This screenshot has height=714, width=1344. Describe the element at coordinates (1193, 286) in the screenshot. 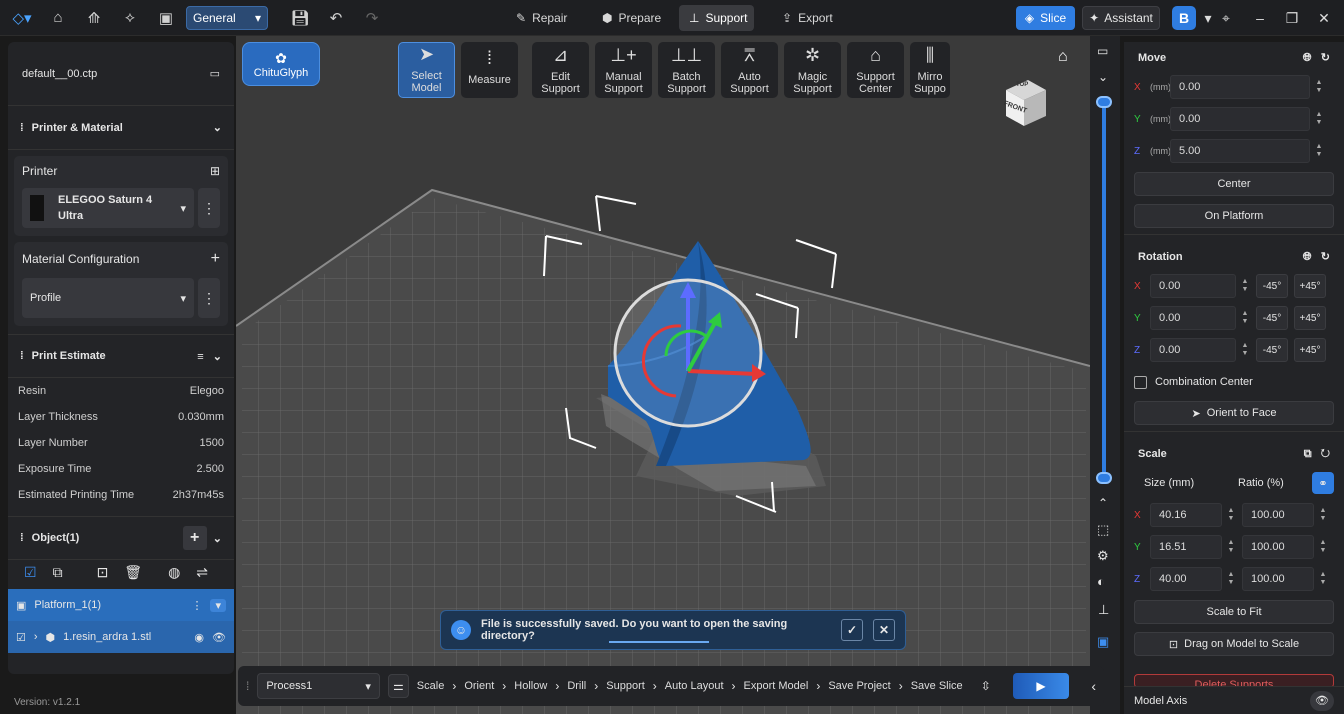

I see `rotation-x-input: 0.00` at that location.